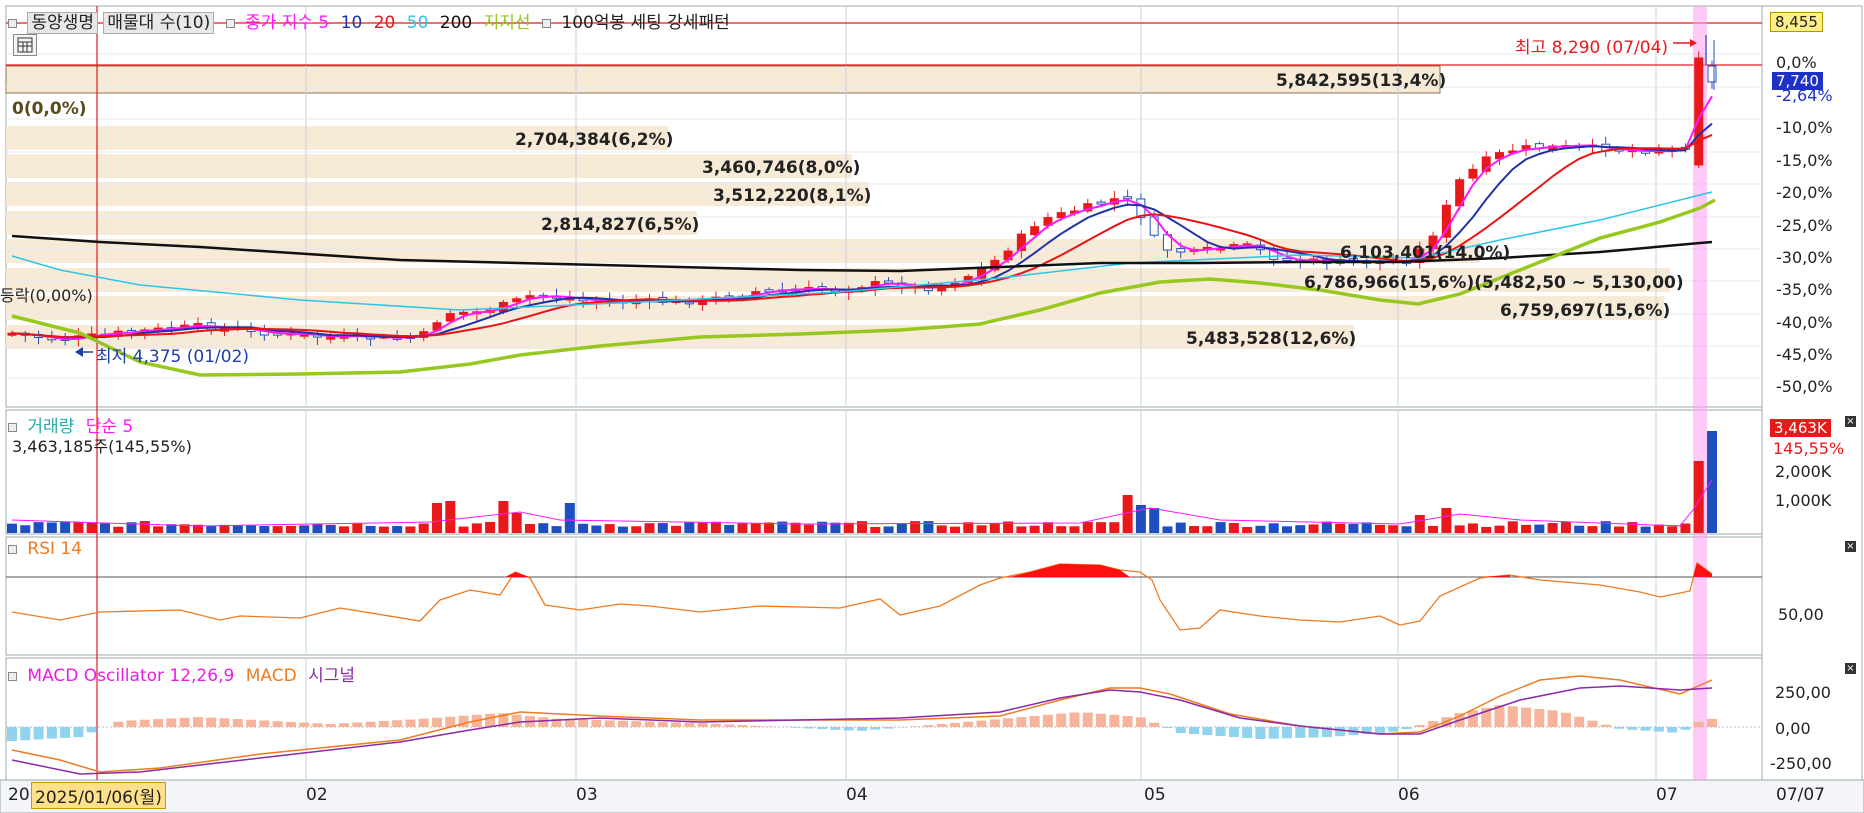 Image resolution: width=1864 pixels, height=813 pixels. I want to click on x-month-05: 05, so click(1155, 795).